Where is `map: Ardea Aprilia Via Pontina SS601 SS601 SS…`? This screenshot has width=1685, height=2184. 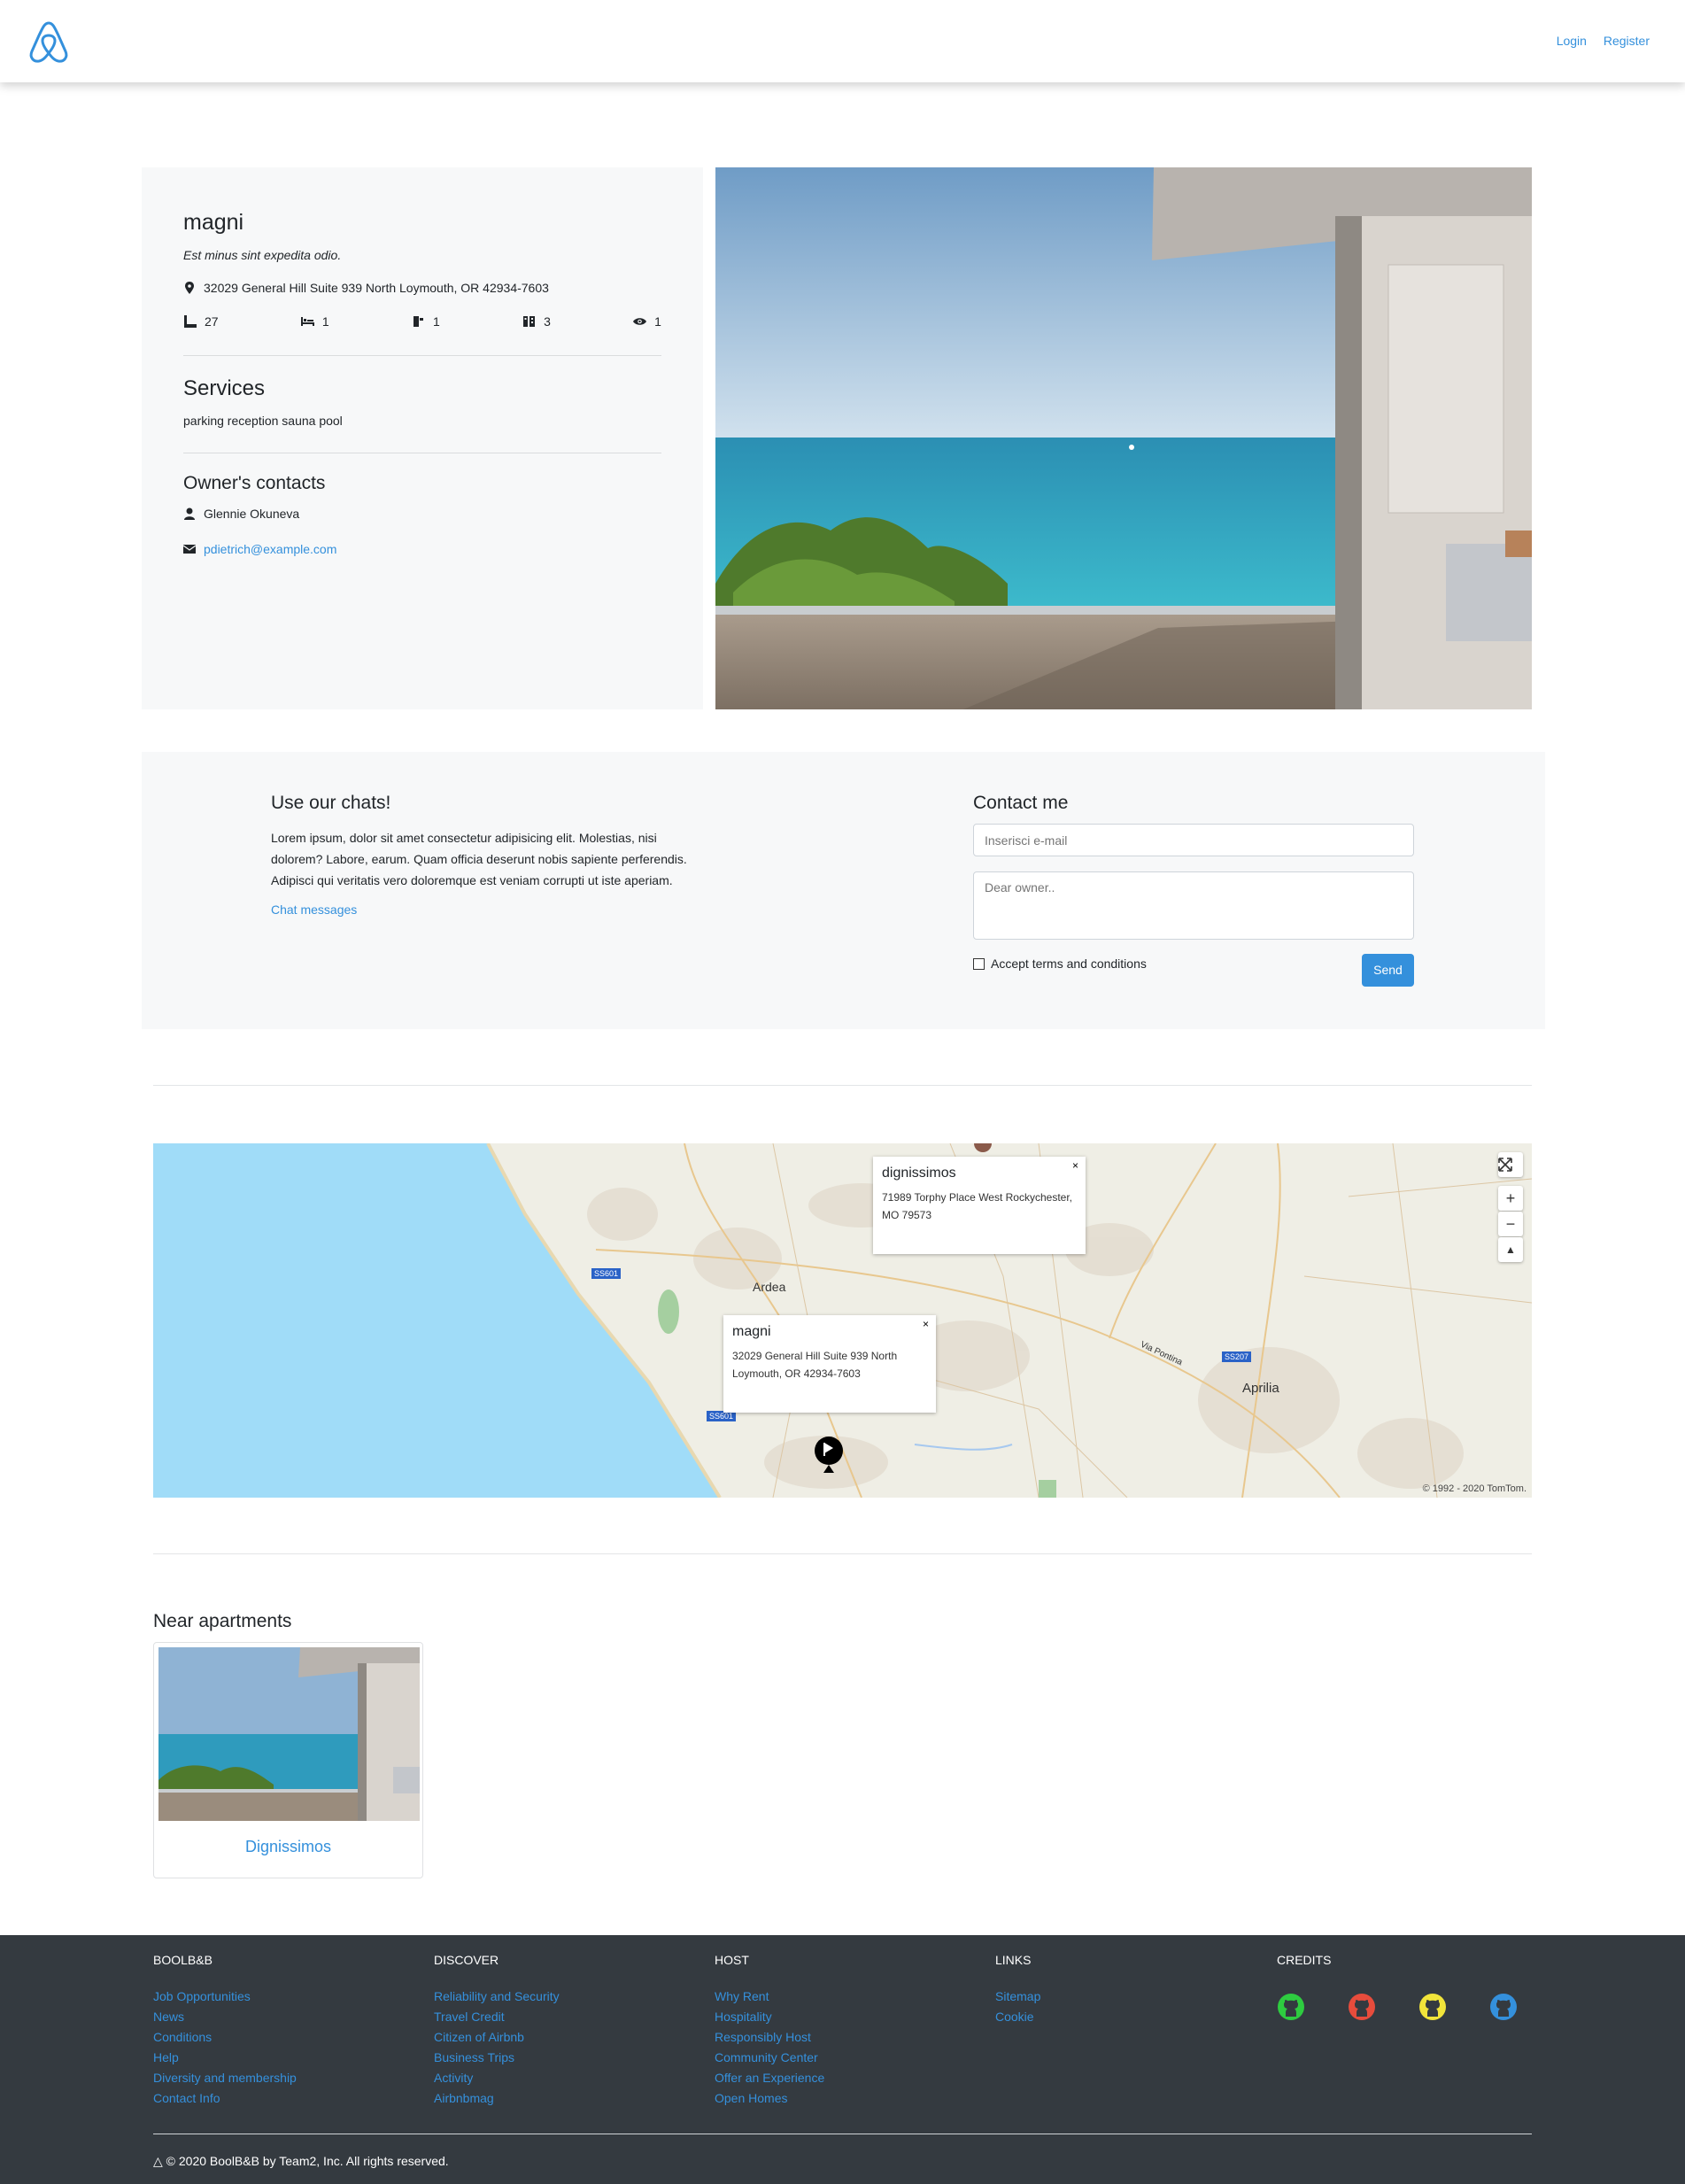 map: Ardea Aprilia Via Pontina SS601 SS601 SS… is located at coordinates (842, 1320).